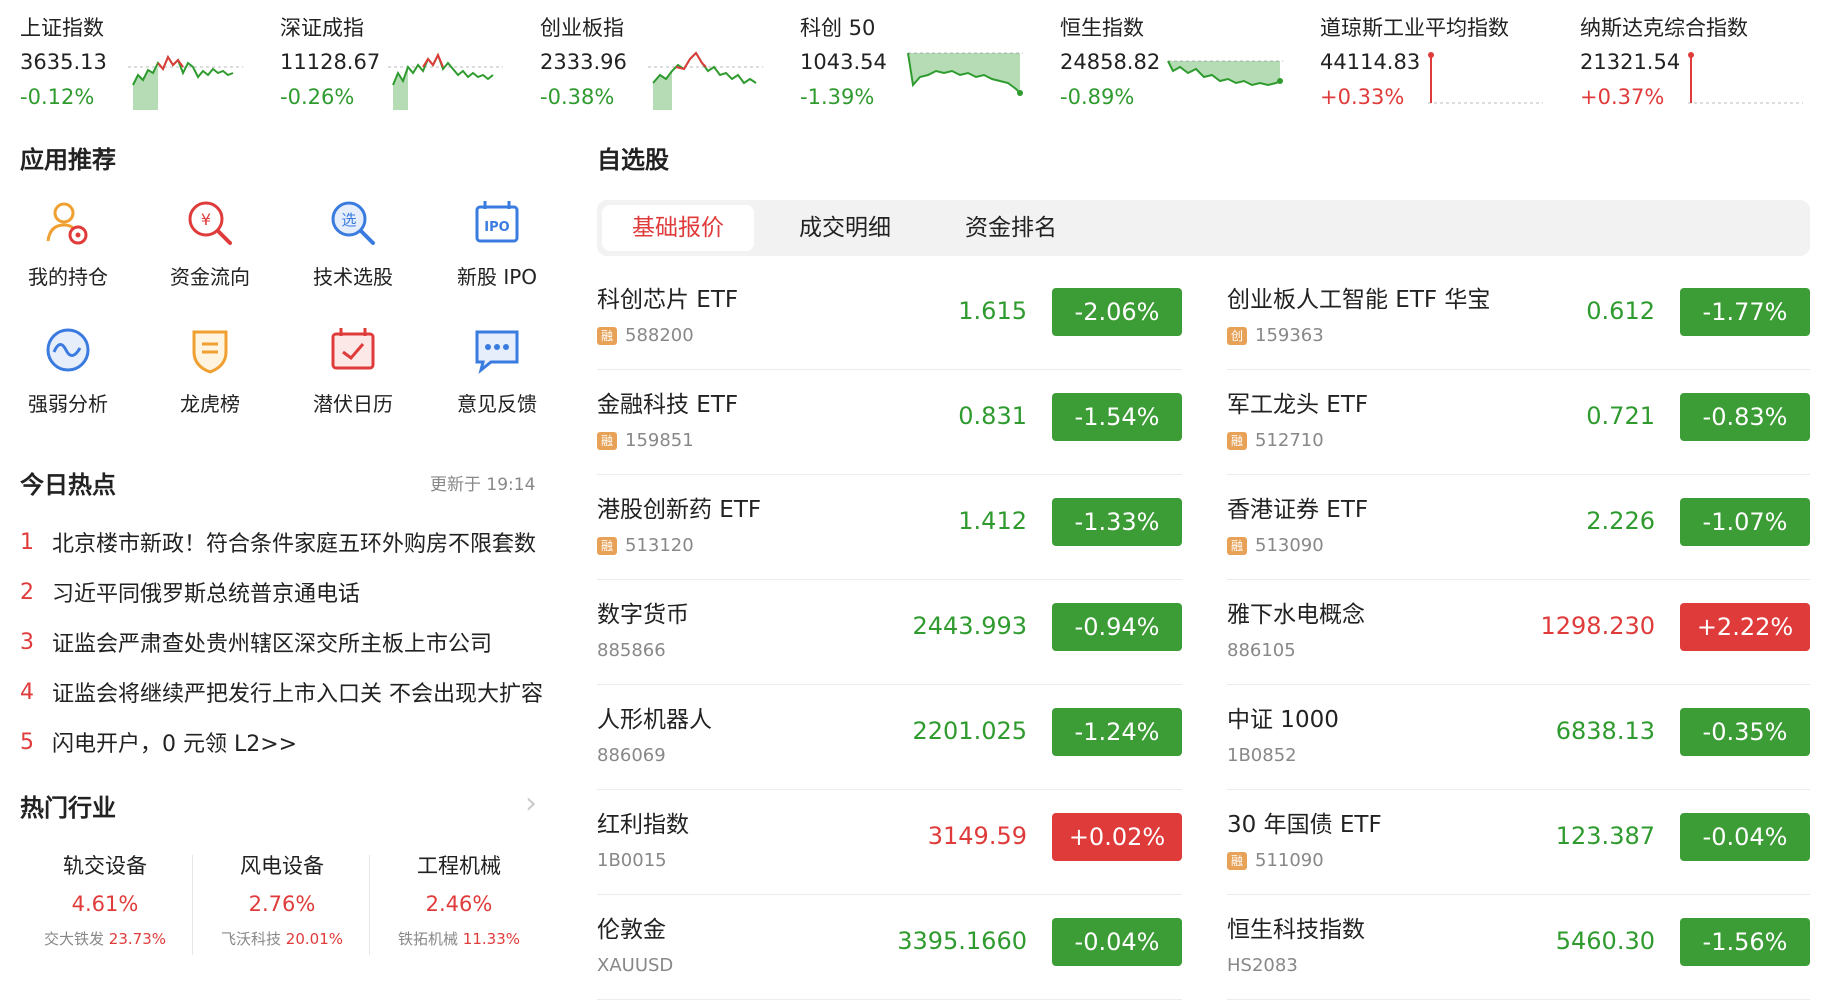 Image resolution: width=1822 pixels, height=1000 pixels. What do you see at coordinates (1605, 731) in the screenshot?
I see `stock-price: 6838.13` at bounding box center [1605, 731].